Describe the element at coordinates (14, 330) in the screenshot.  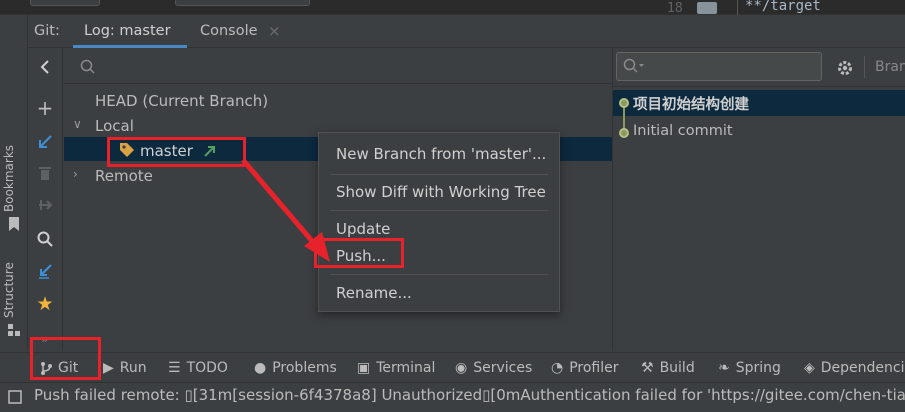
I see `structure-icon` at that location.